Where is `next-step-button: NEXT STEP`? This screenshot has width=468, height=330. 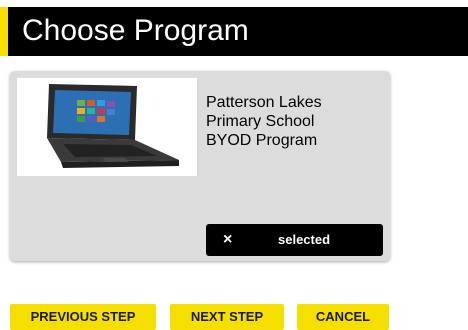
next-step-button: NEXT STEP is located at coordinates (227, 317).